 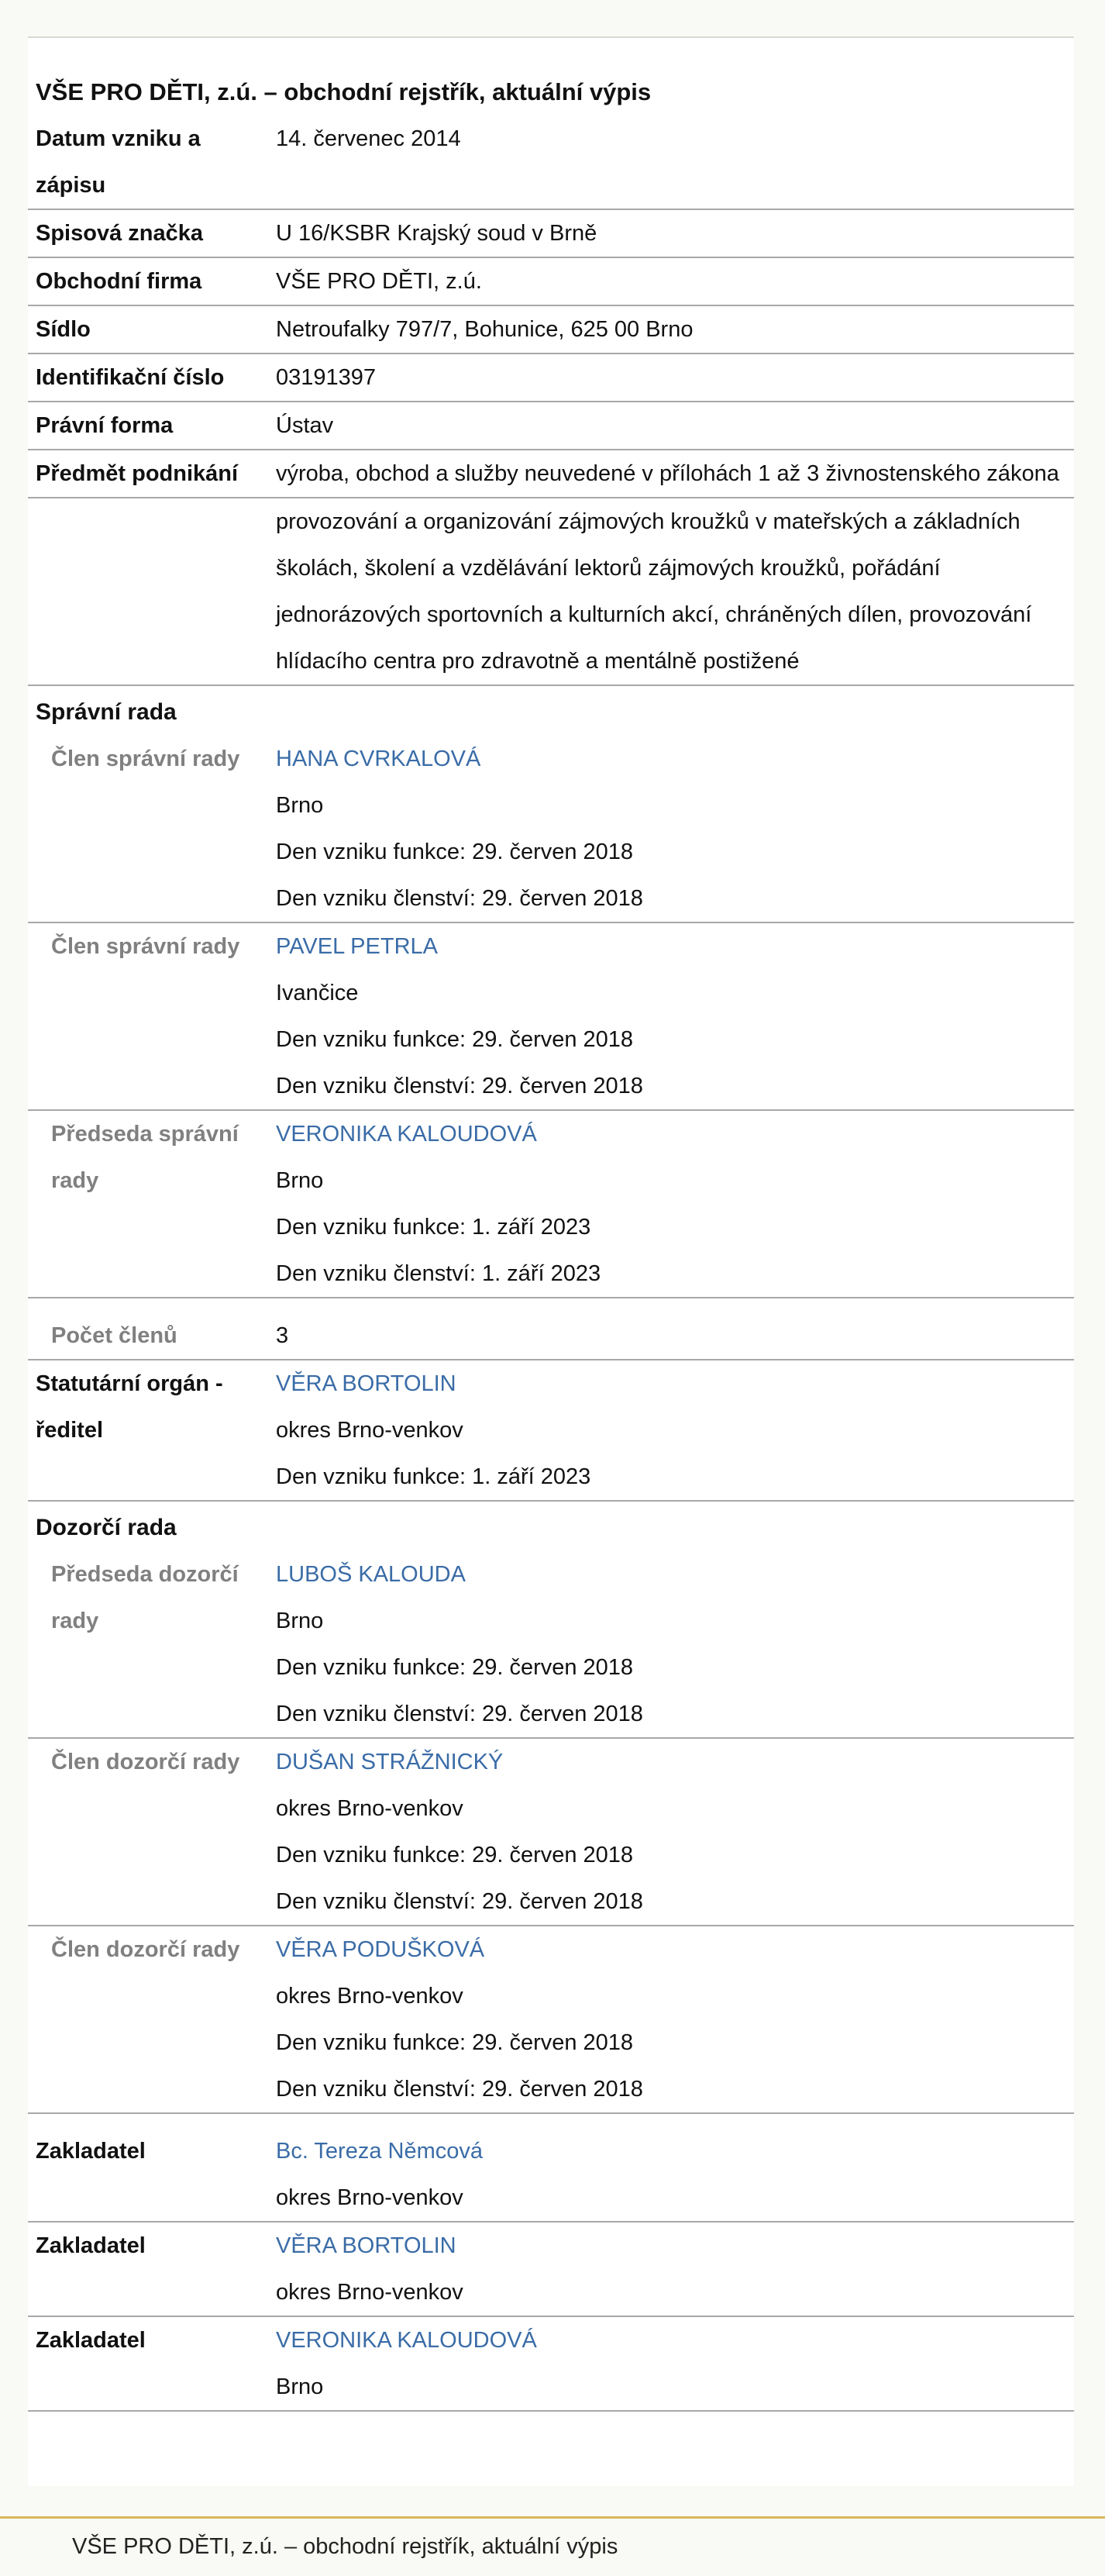 What do you see at coordinates (675, 2269) in the screenshot?
I see `member-details: VĚRA BORTOLIN okres Brno-venkov` at bounding box center [675, 2269].